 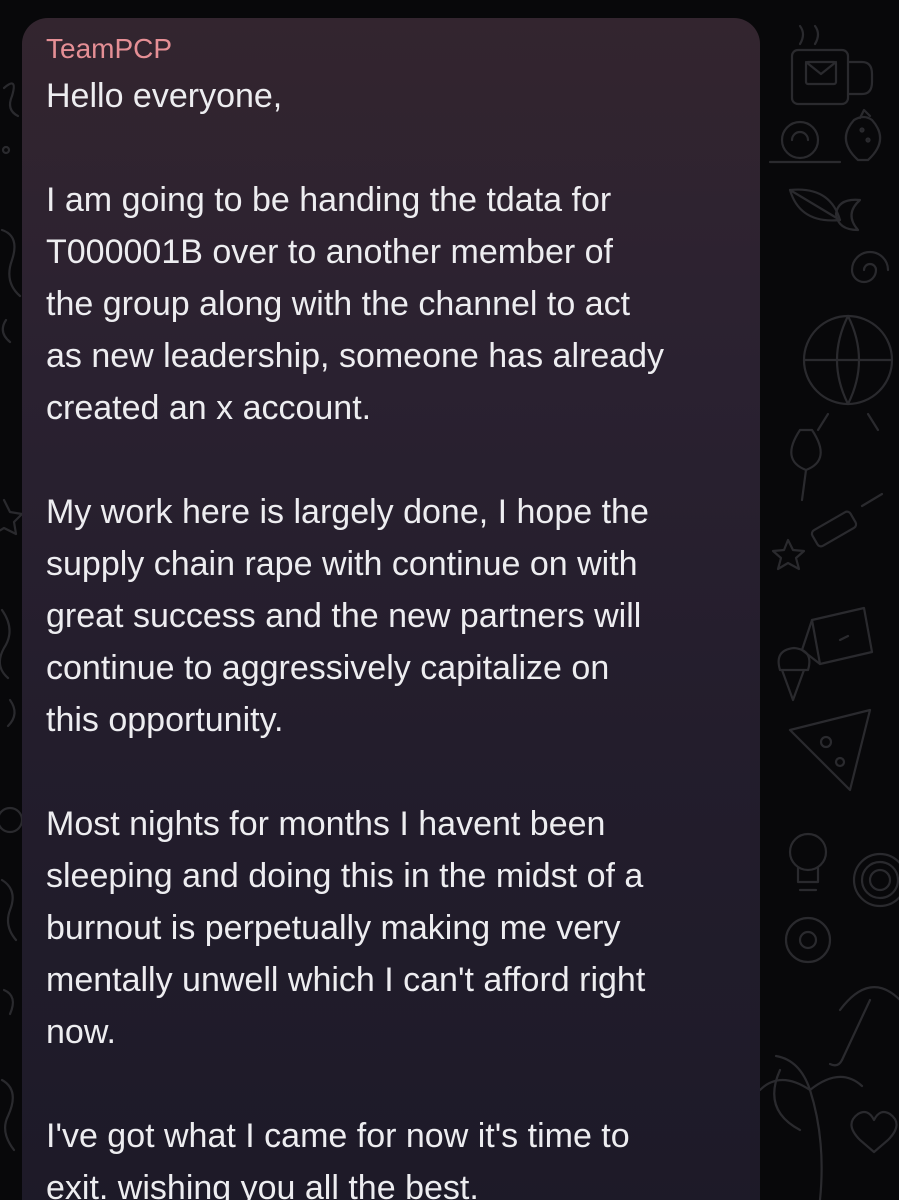 I want to click on palm-tree-icon, so click(x=811, y=1127).